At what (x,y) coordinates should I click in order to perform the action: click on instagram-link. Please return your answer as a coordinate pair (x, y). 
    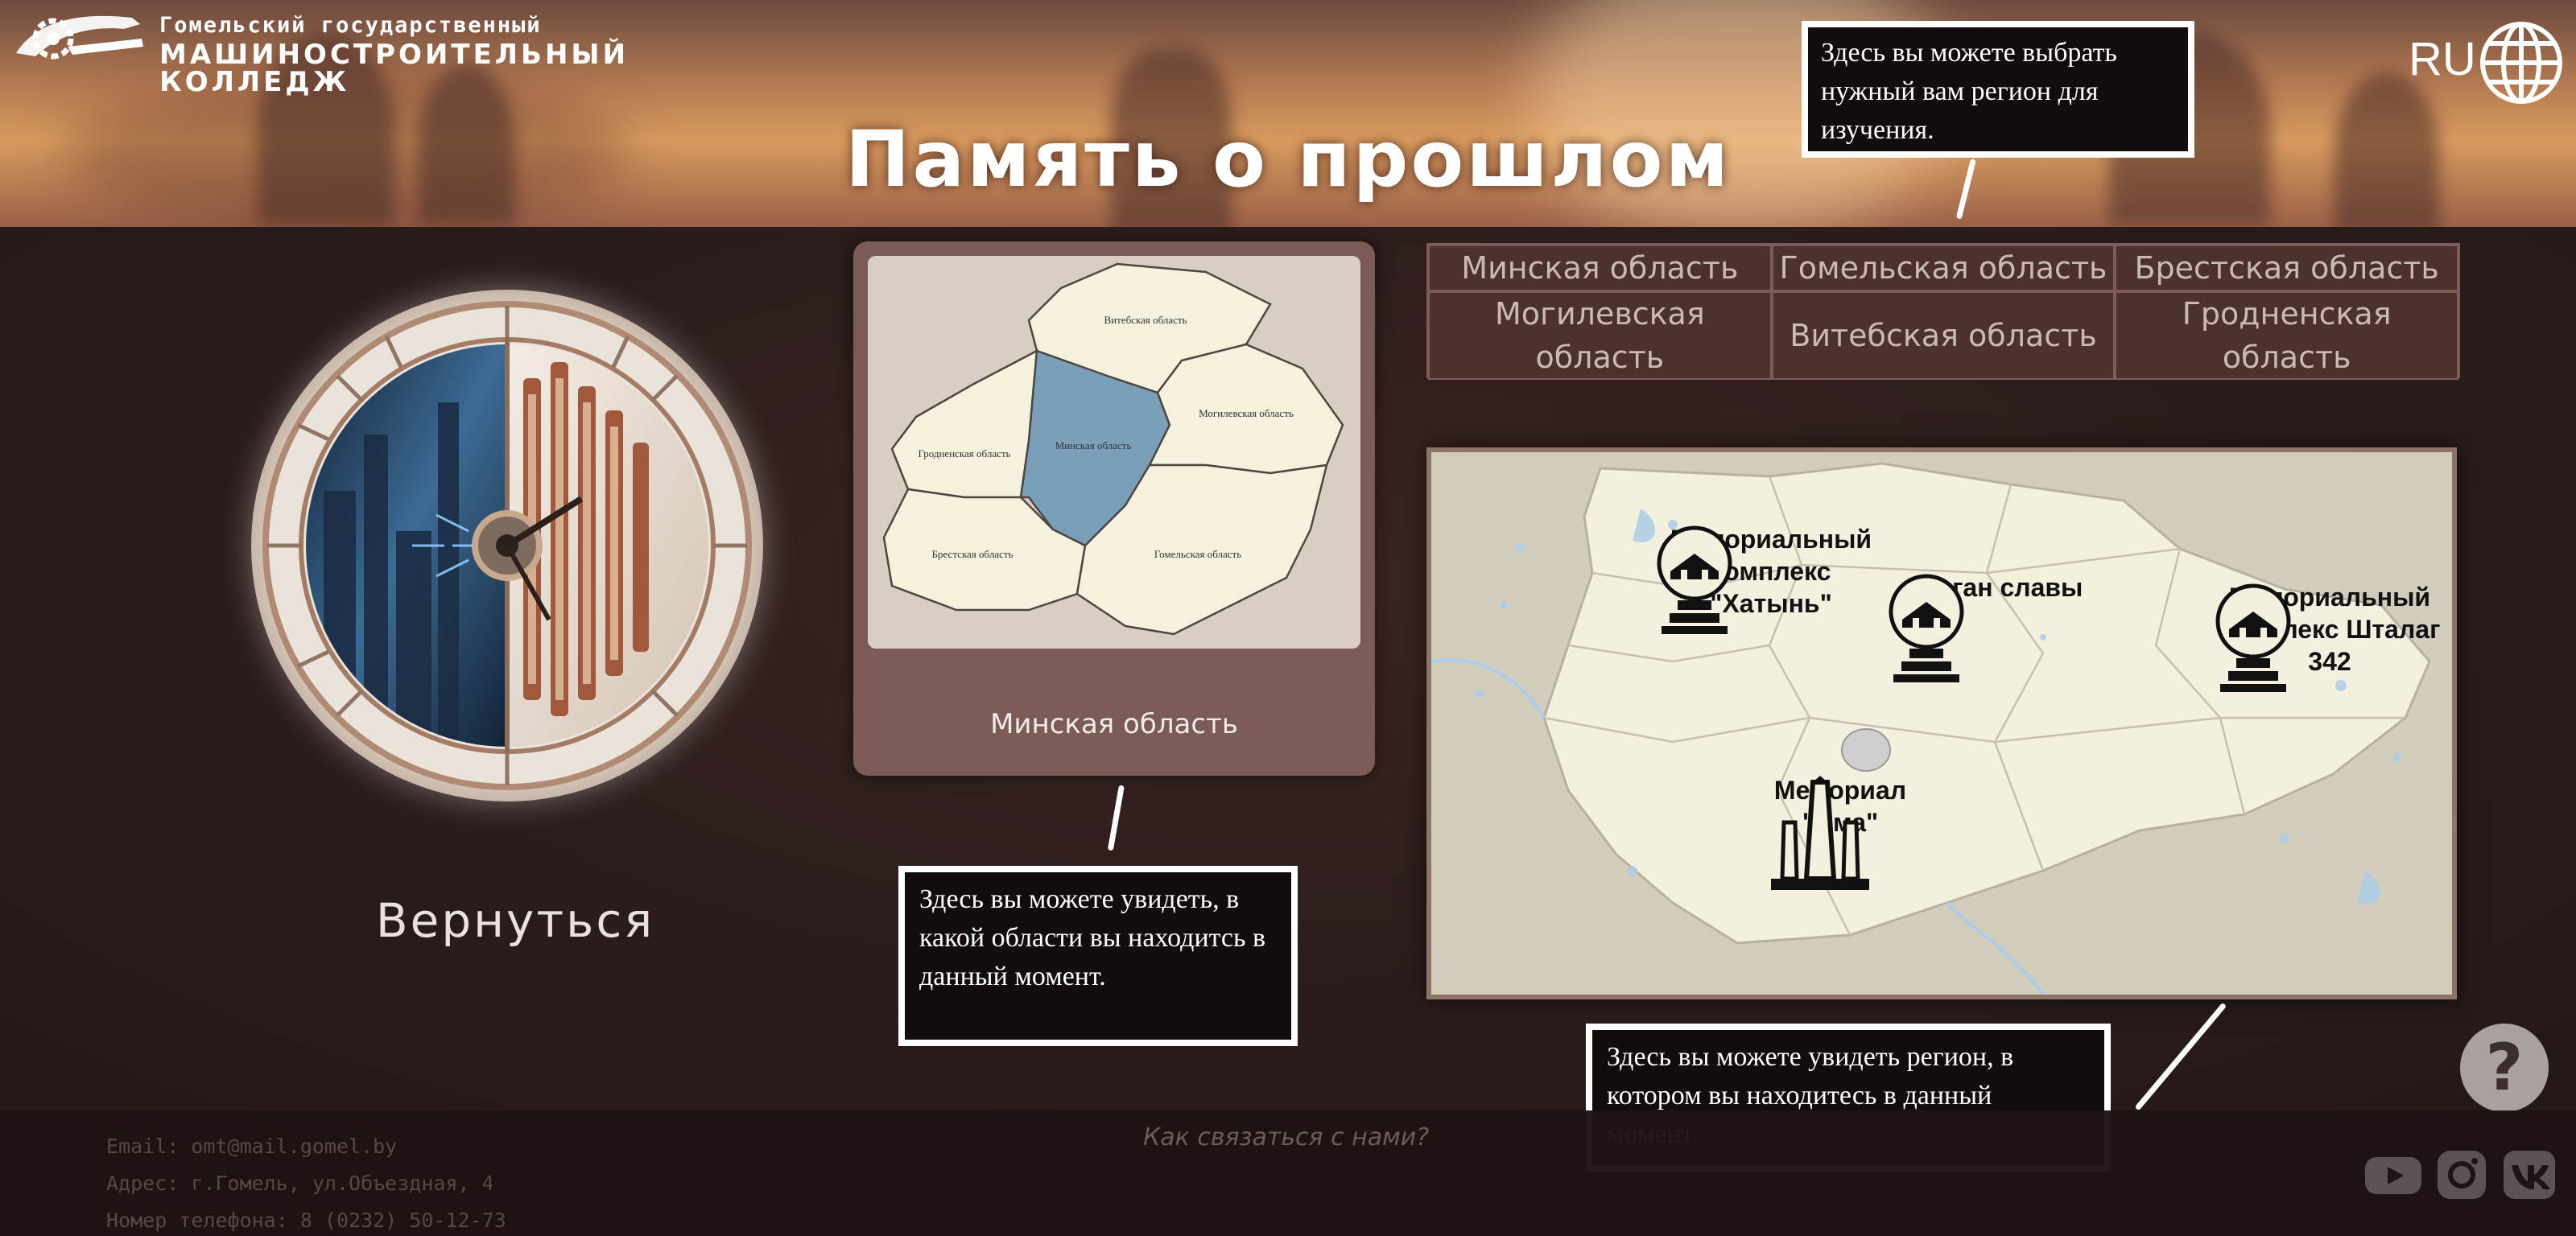
    Looking at the image, I should click on (2461, 1175).